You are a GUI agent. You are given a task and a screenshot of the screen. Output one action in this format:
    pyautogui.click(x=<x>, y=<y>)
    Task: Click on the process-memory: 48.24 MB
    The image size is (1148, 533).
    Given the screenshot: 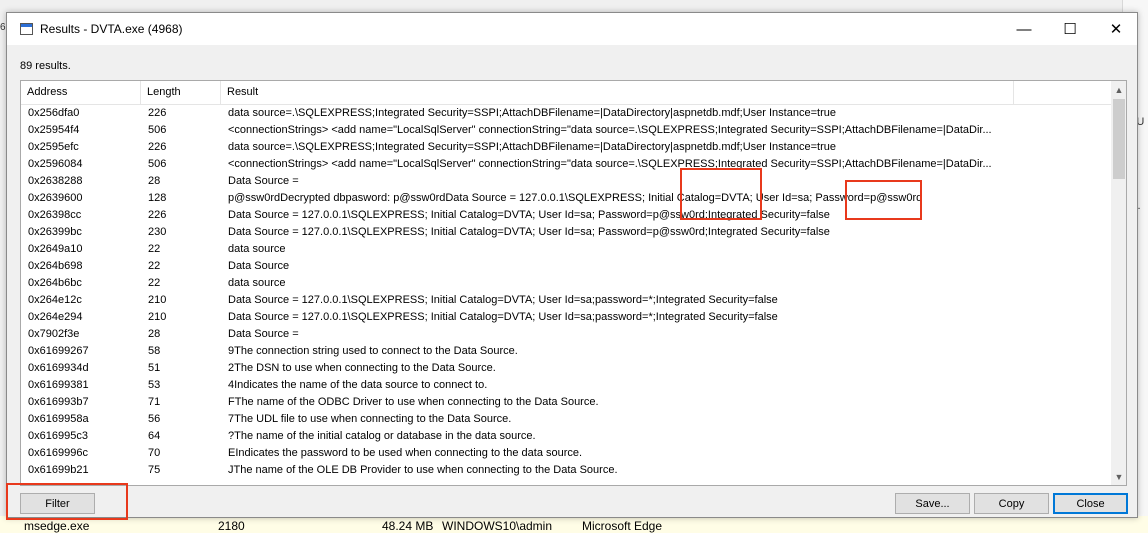 What is the action you would take?
    pyautogui.click(x=408, y=526)
    